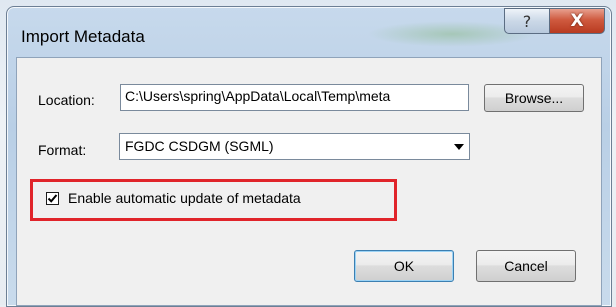 This screenshot has height=307, width=616. What do you see at coordinates (199, 146) in the screenshot?
I see `format-selected-value: FGDC CSDGM (SGML)` at bounding box center [199, 146].